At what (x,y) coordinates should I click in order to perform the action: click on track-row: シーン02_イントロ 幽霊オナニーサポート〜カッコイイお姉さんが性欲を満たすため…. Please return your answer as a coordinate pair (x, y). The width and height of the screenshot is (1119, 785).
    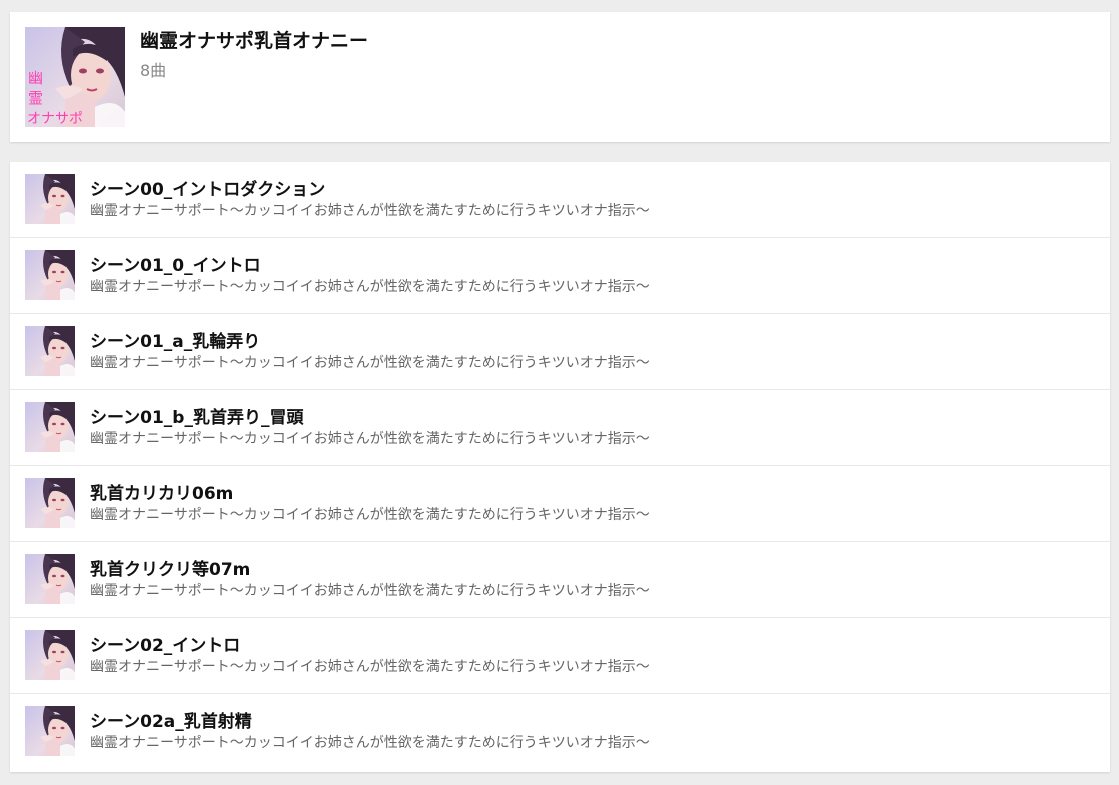
    Looking at the image, I should click on (560, 656).